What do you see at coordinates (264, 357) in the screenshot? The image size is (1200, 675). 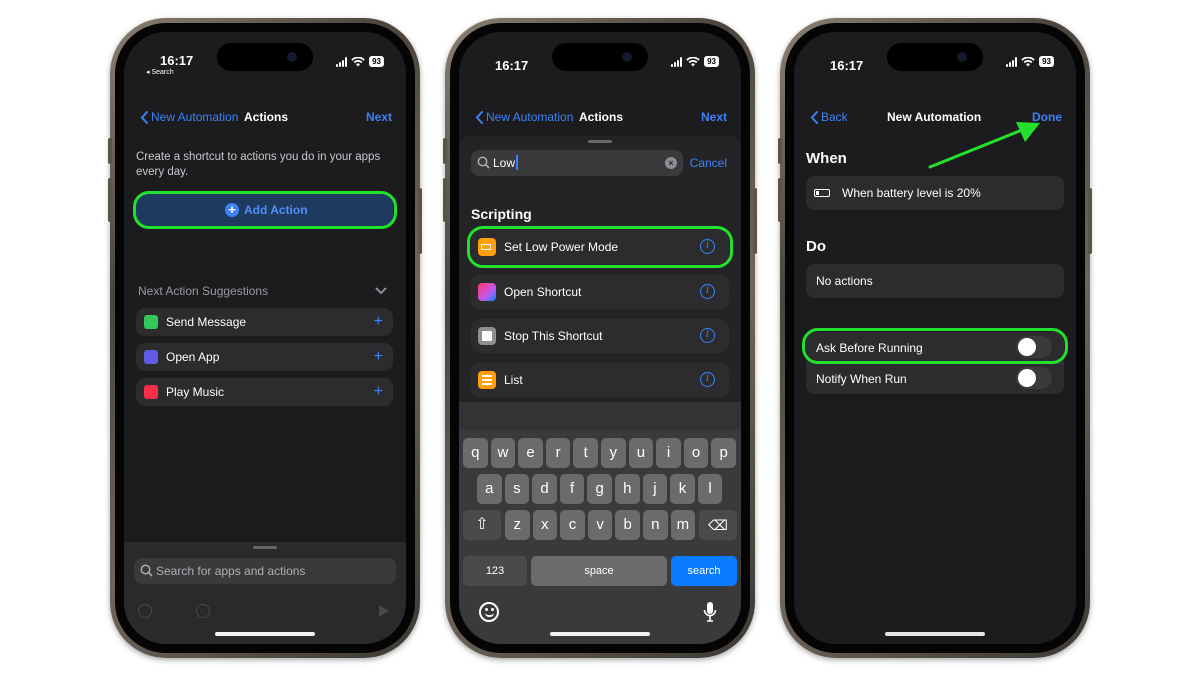 I see `suggestion-row: Open App +` at bounding box center [264, 357].